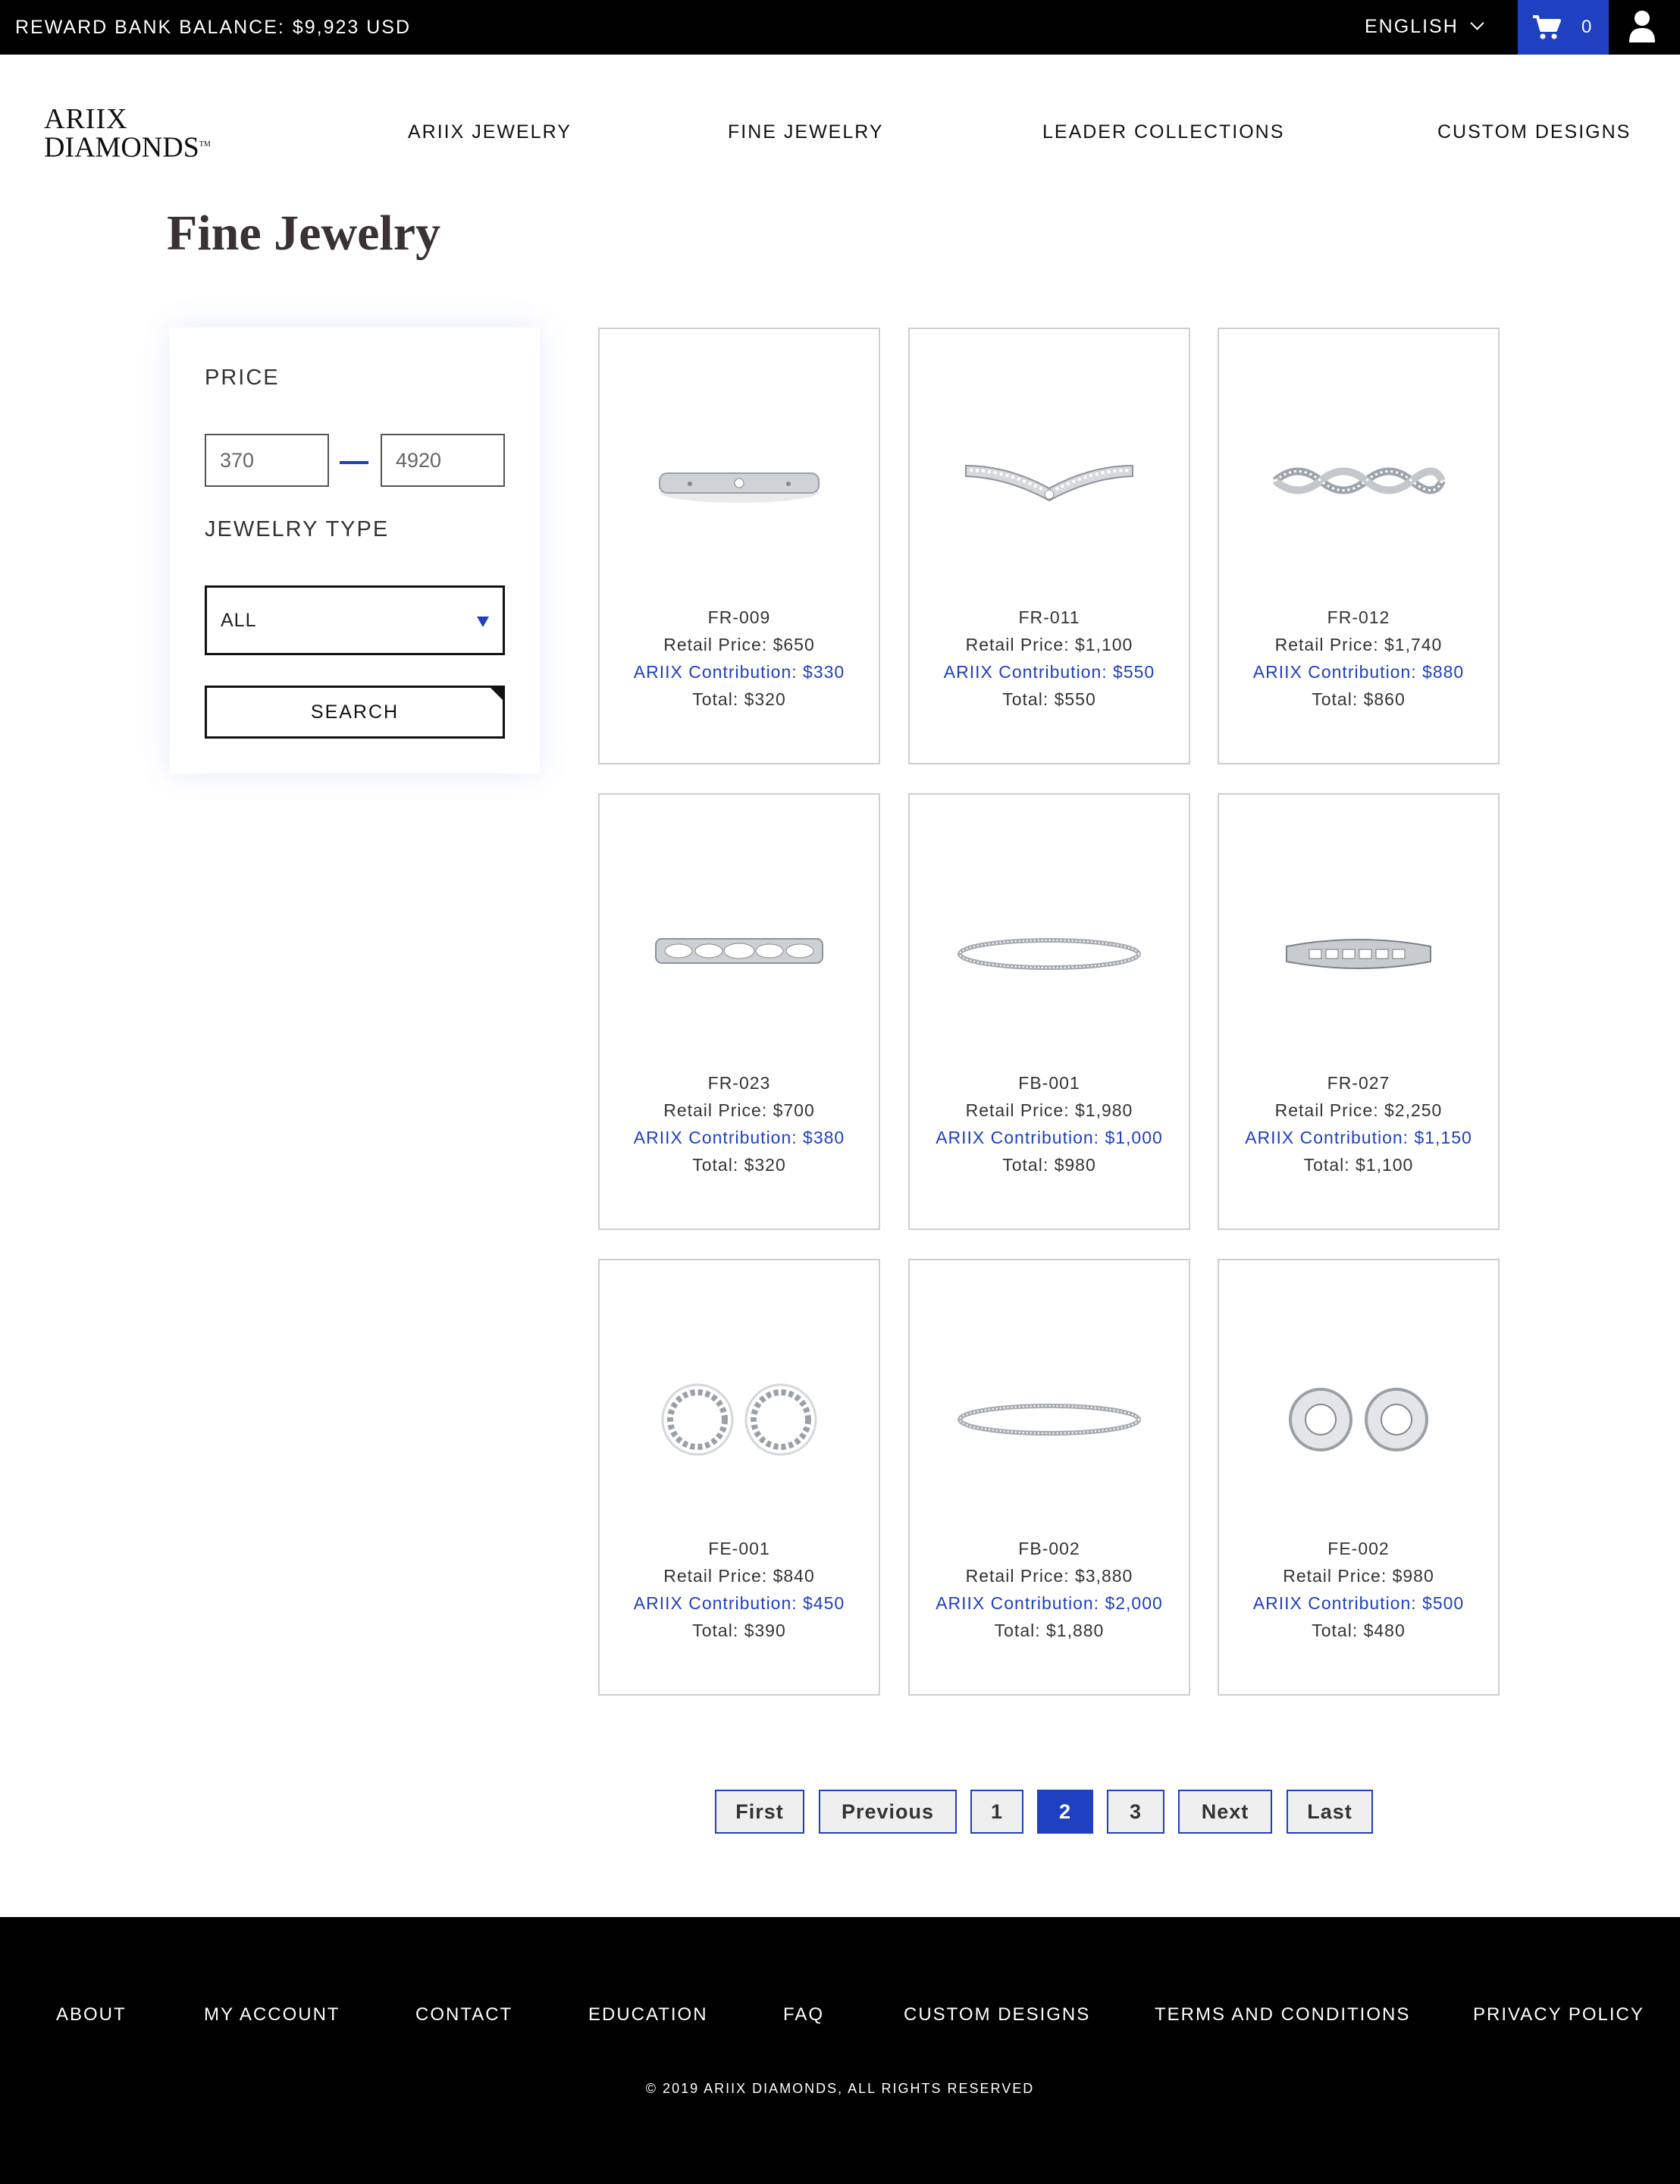 This screenshot has width=1680, height=2184. I want to click on product-code: FR-009, so click(739, 617).